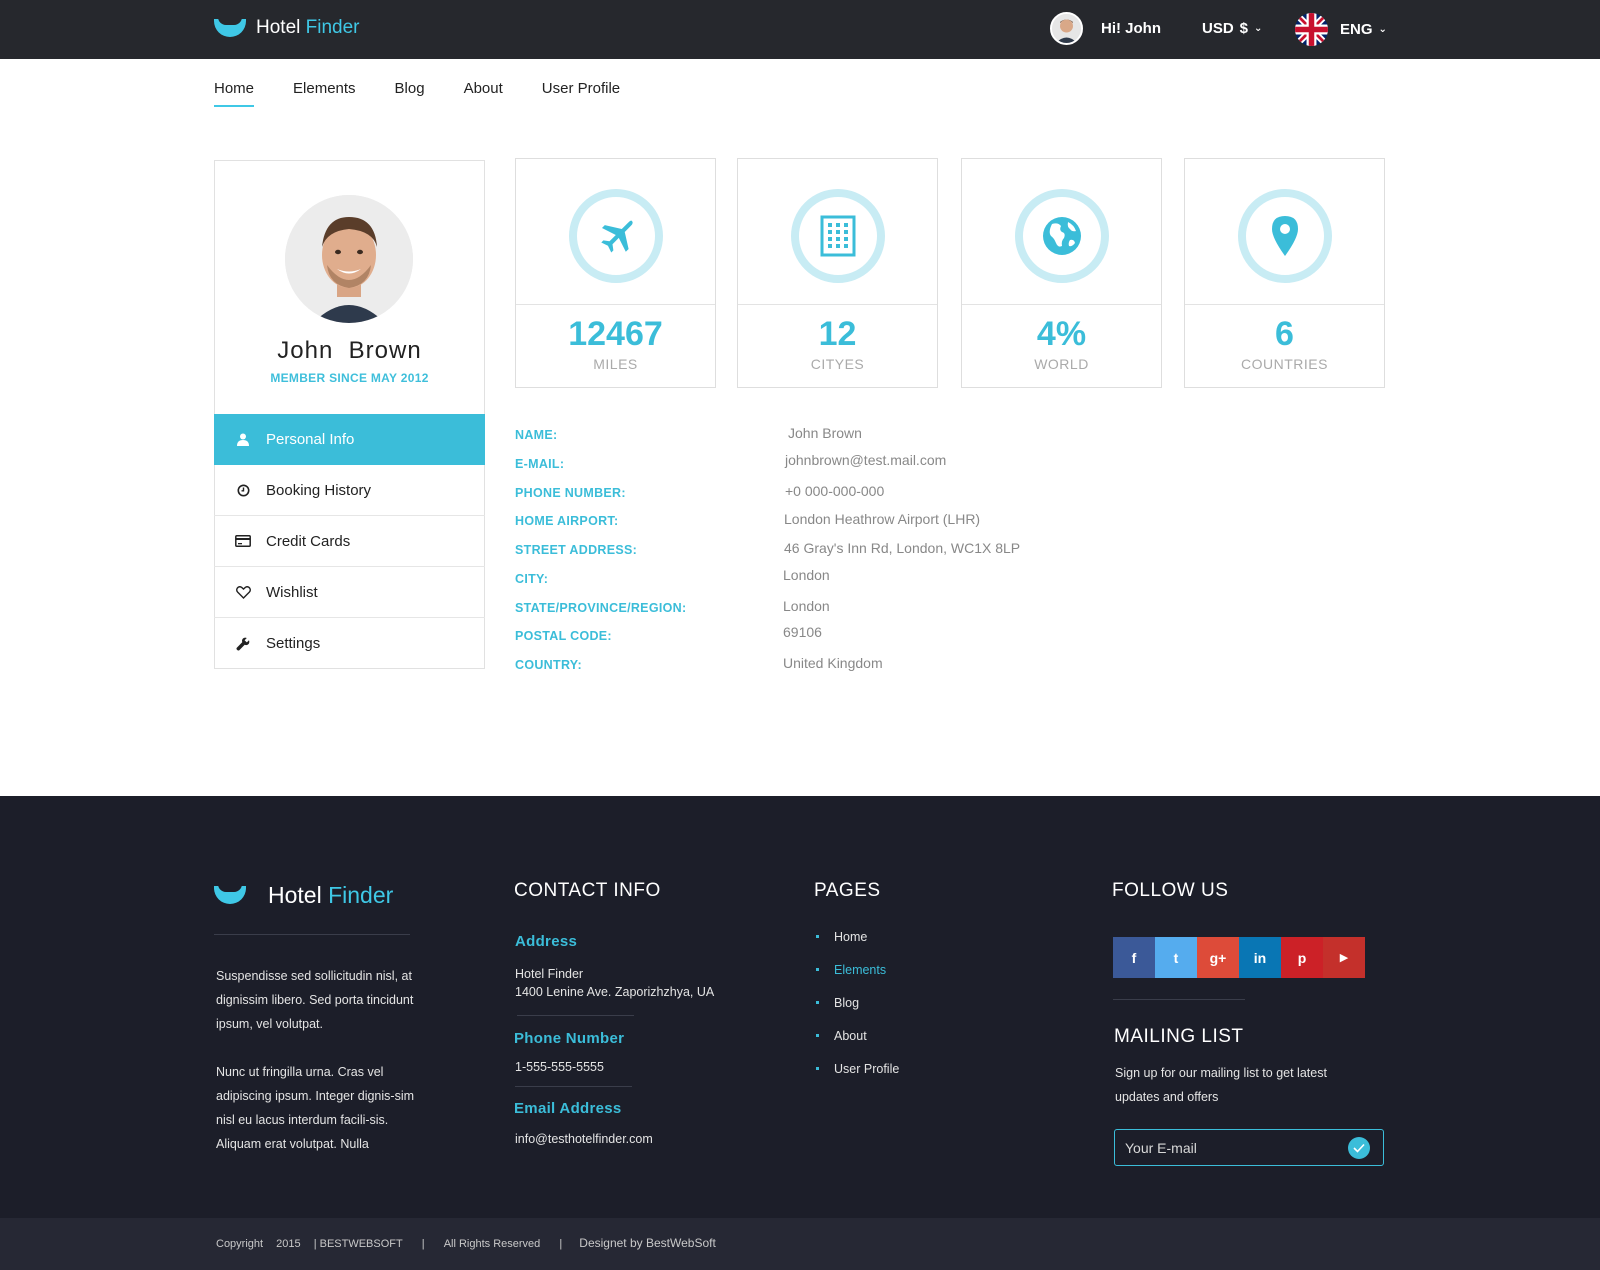 Image resolution: width=1600 pixels, height=1270 pixels. I want to click on menu-credit-cards: Credit Cards, so click(349, 541).